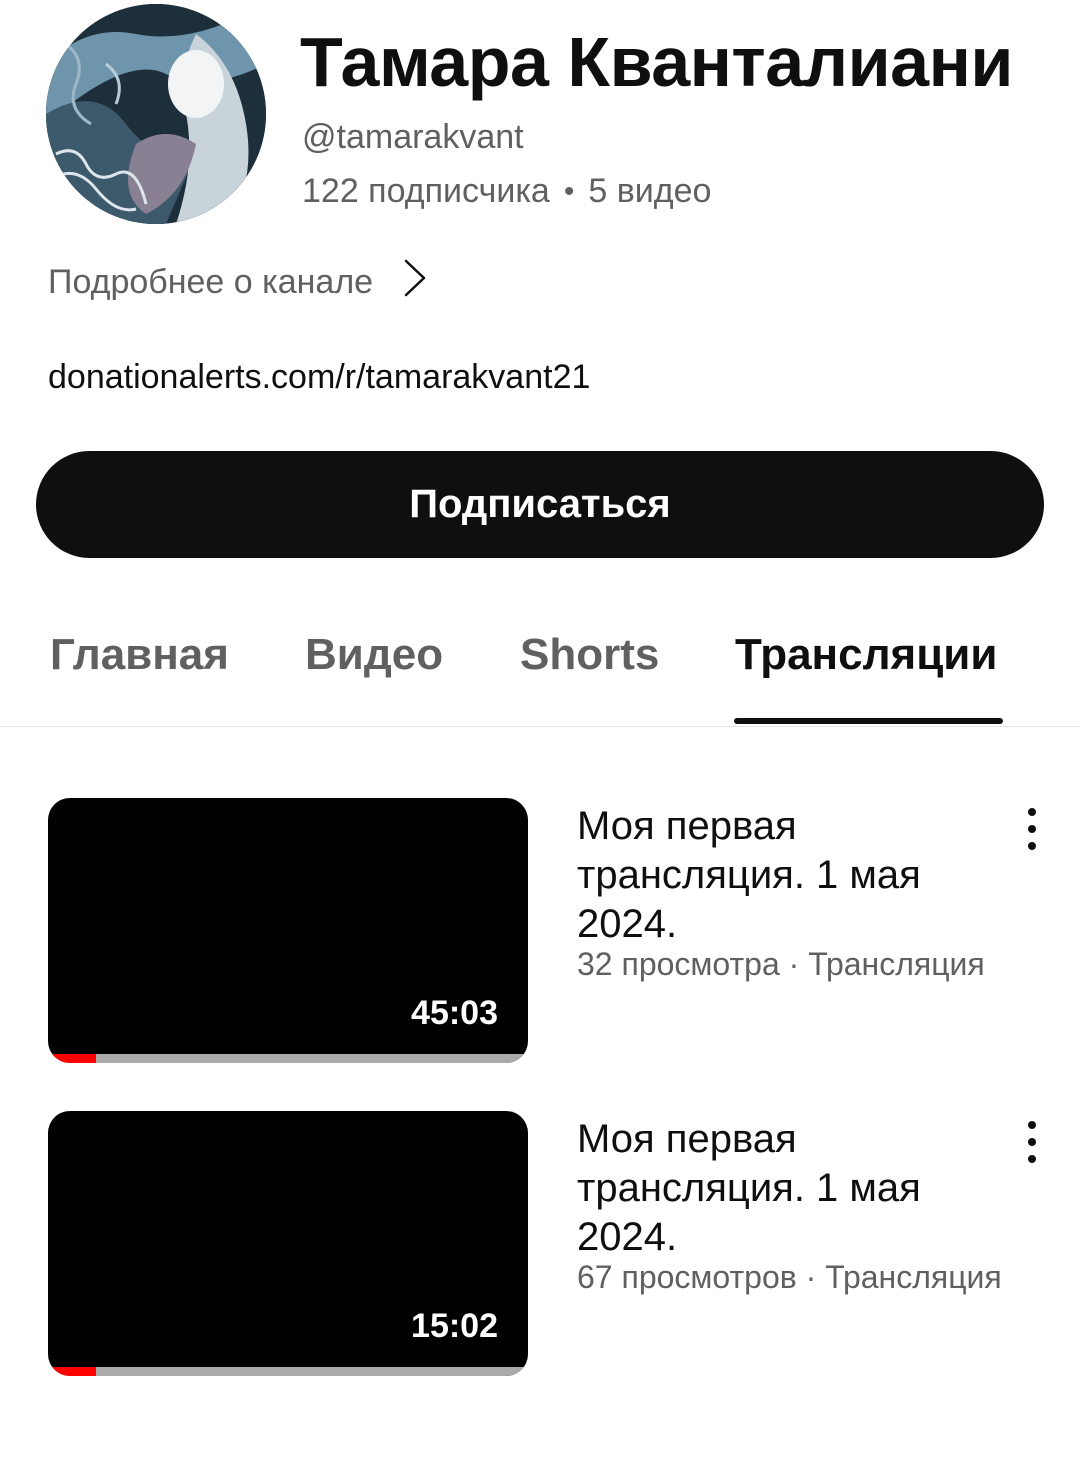 The image size is (1080, 1462). What do you see at coordinates (374, 655) in the screenshot?
I see `tab-videos: Видео` at bounding box center [374, 655].